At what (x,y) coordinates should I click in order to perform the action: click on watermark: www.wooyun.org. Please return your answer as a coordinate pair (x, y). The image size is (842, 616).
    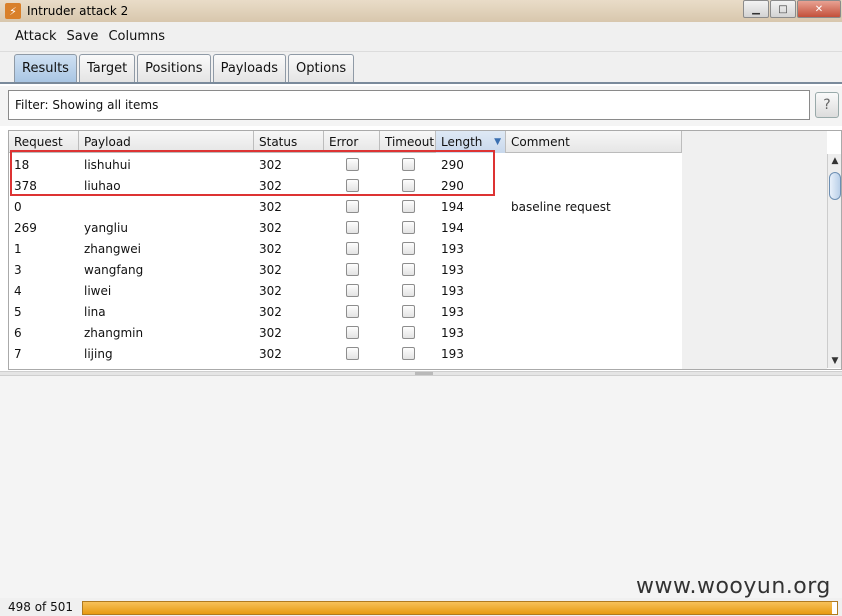
    Looking at the image, I should click on (733, 586).